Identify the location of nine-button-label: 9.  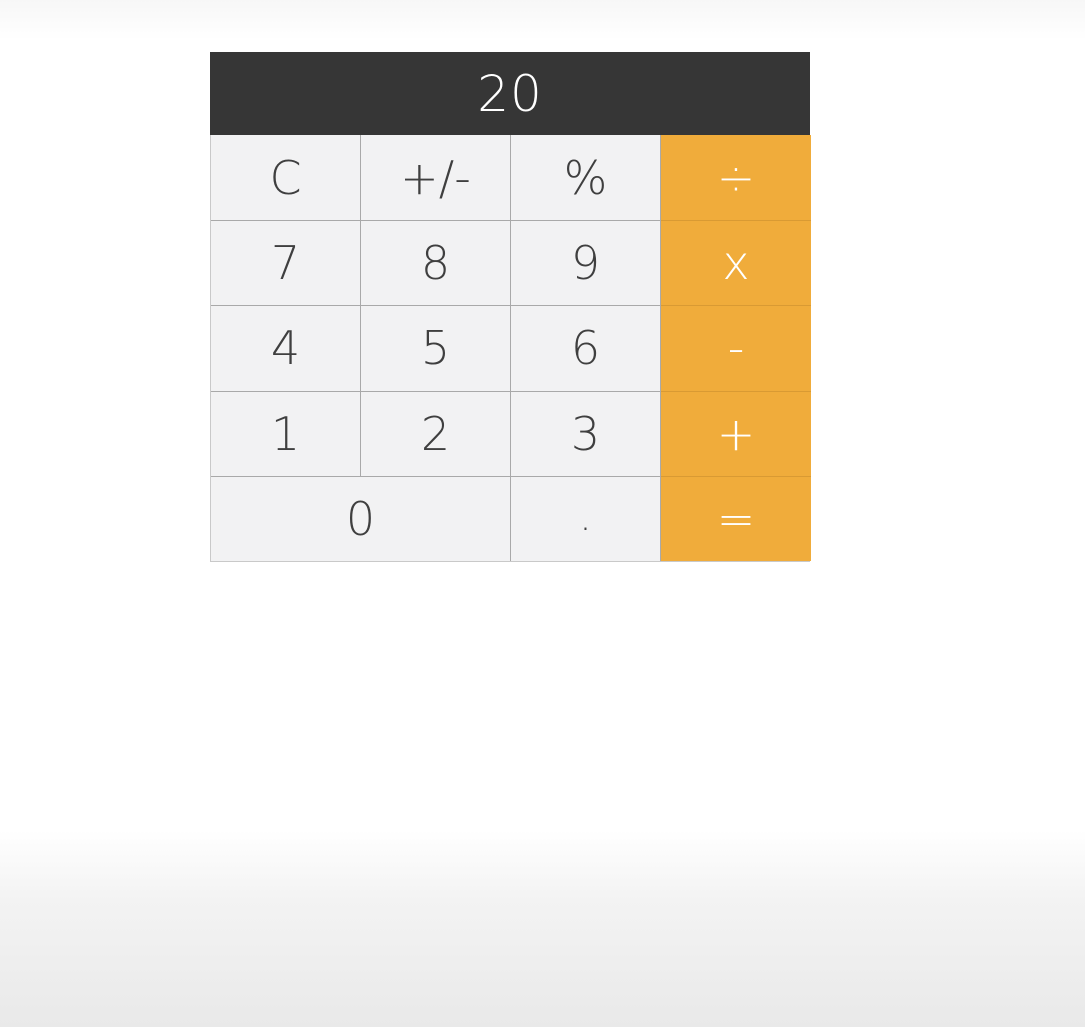
(585, 263).